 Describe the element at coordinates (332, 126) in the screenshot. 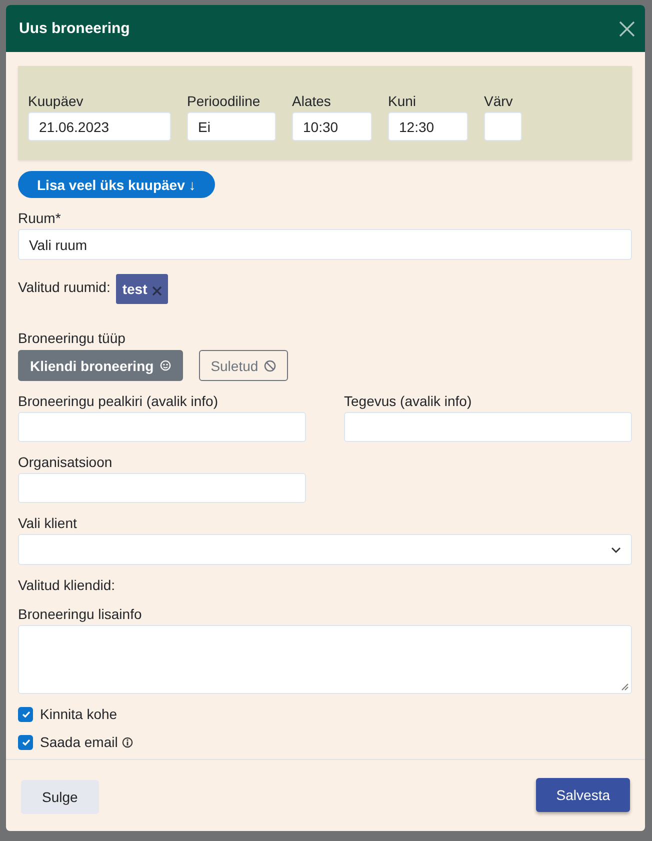

I see `time-field: 10:30` at that location.